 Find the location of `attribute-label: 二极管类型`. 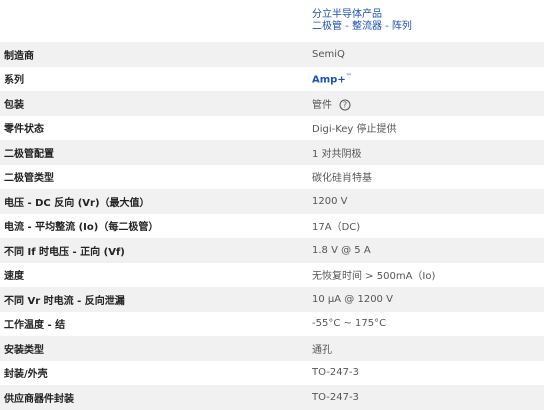

attribute-label: 二极管类型 is located at coordinates (29, 179).